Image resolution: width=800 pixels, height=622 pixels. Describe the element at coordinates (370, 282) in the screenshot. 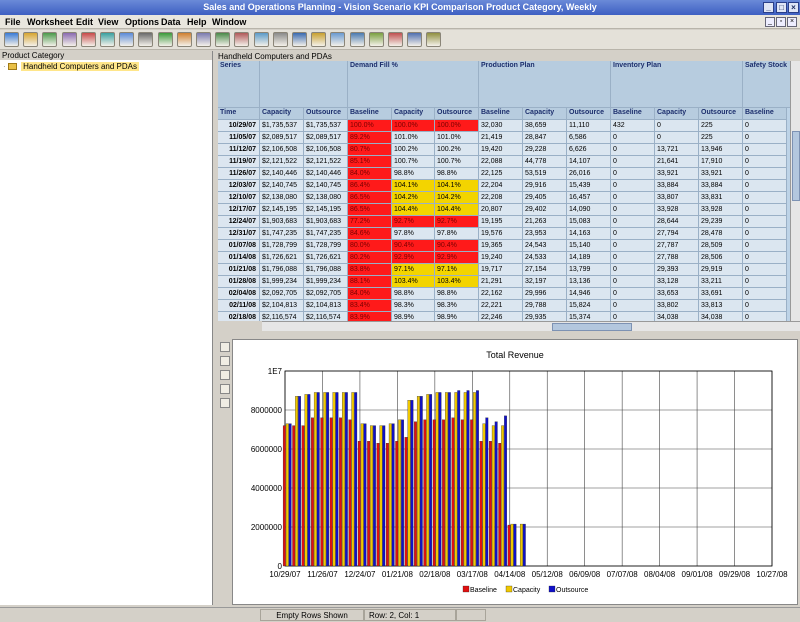

I see `table-cell: 88.1%` at that location.